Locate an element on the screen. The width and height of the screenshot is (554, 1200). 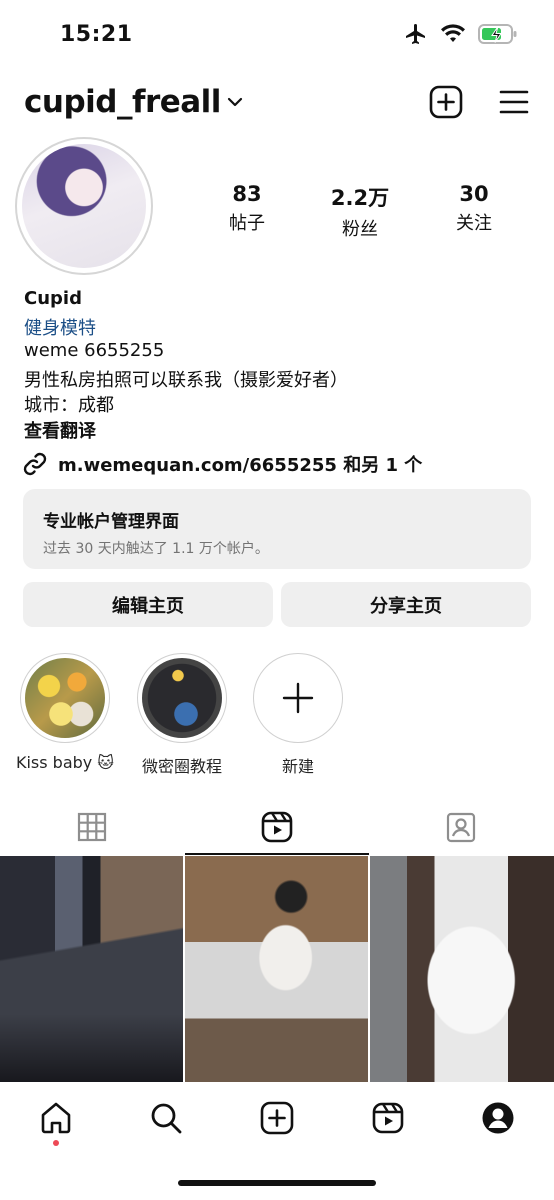
new-highlight-button: 新建 is located at coordinates (298, 715).